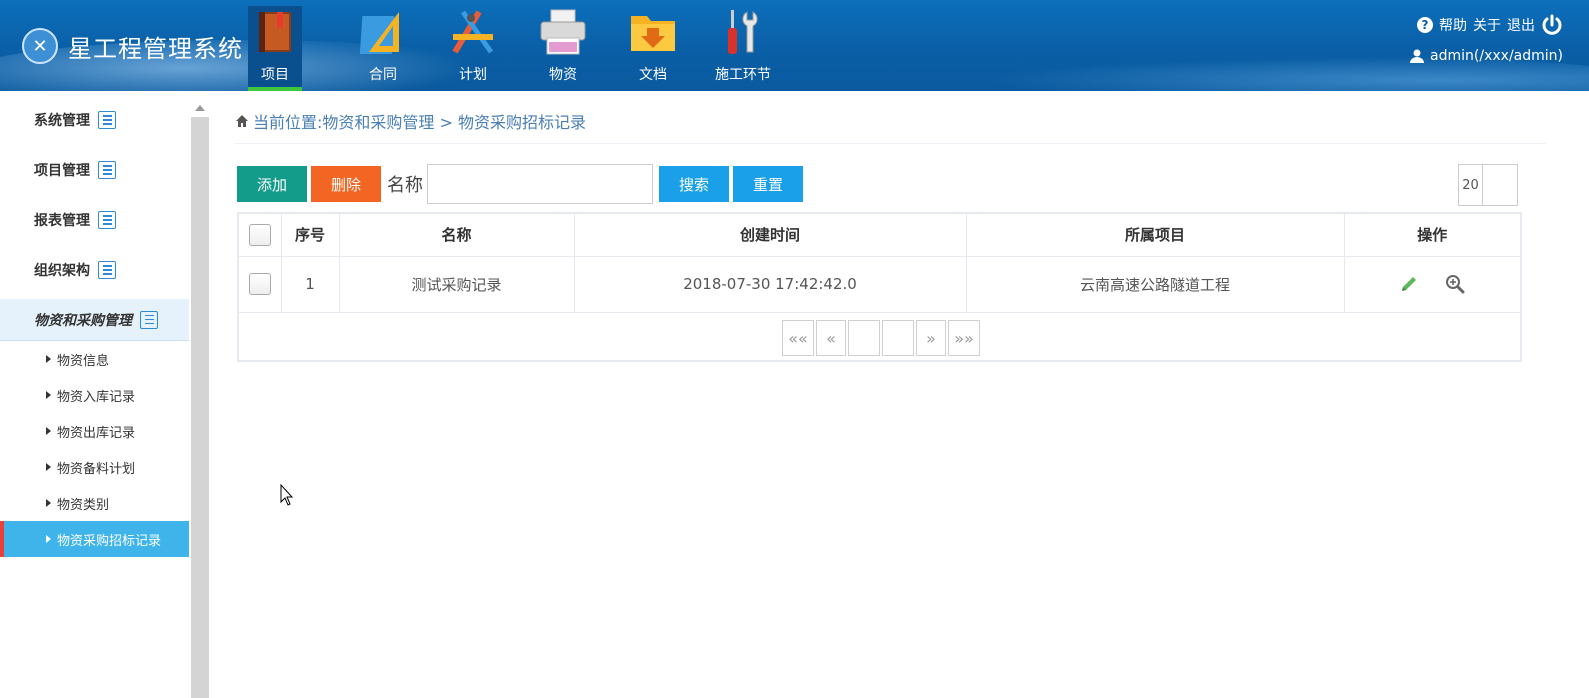 The height and width of the screenshot is (698, 1589). I want to click on book-icon, so click(275, 32).